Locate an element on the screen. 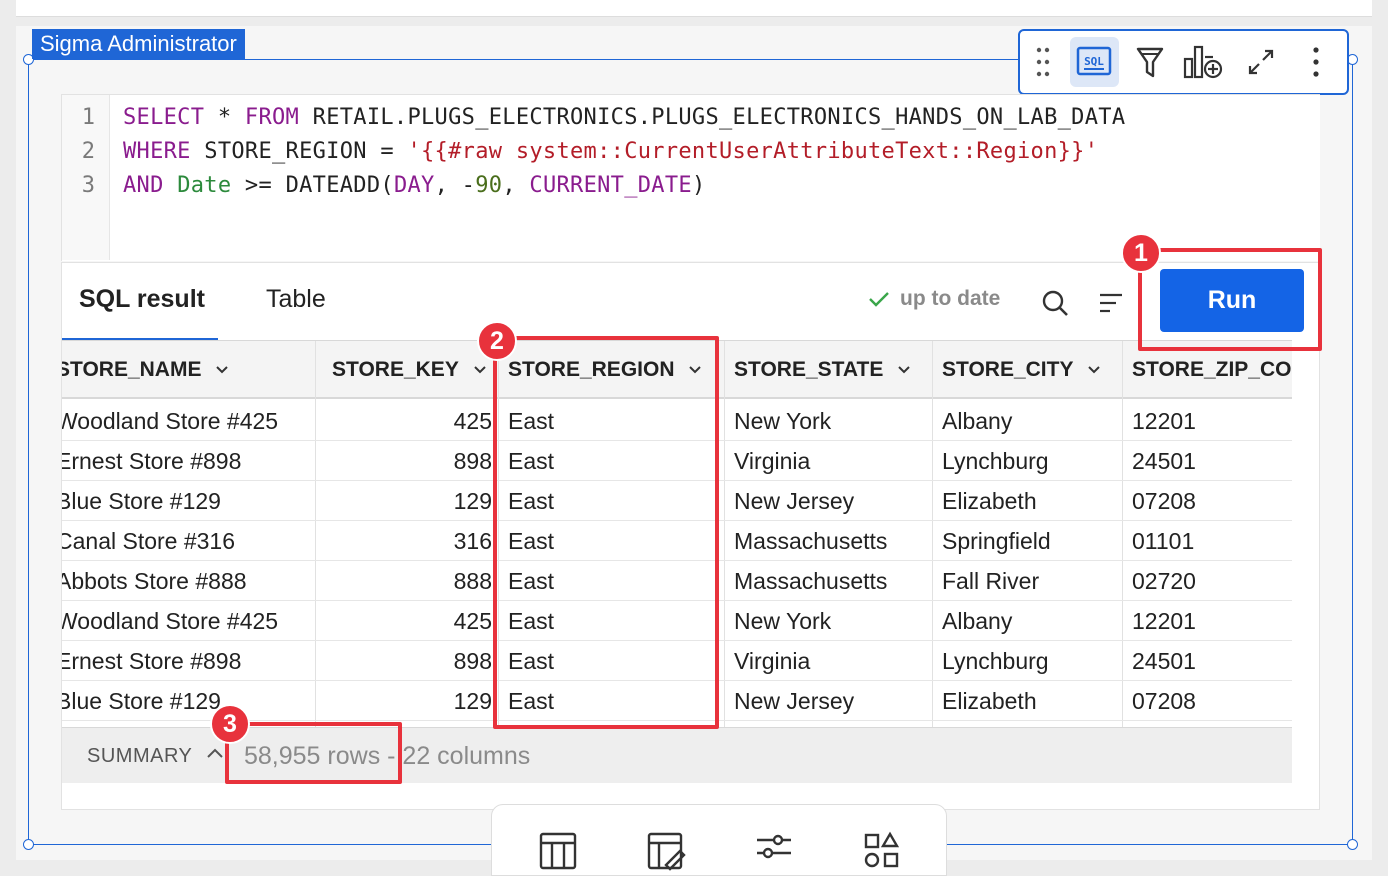 The width and height of the screenshot is (1388, 876). column-header-store-city: STORE_CITY is located at coordinates (1027, 370).